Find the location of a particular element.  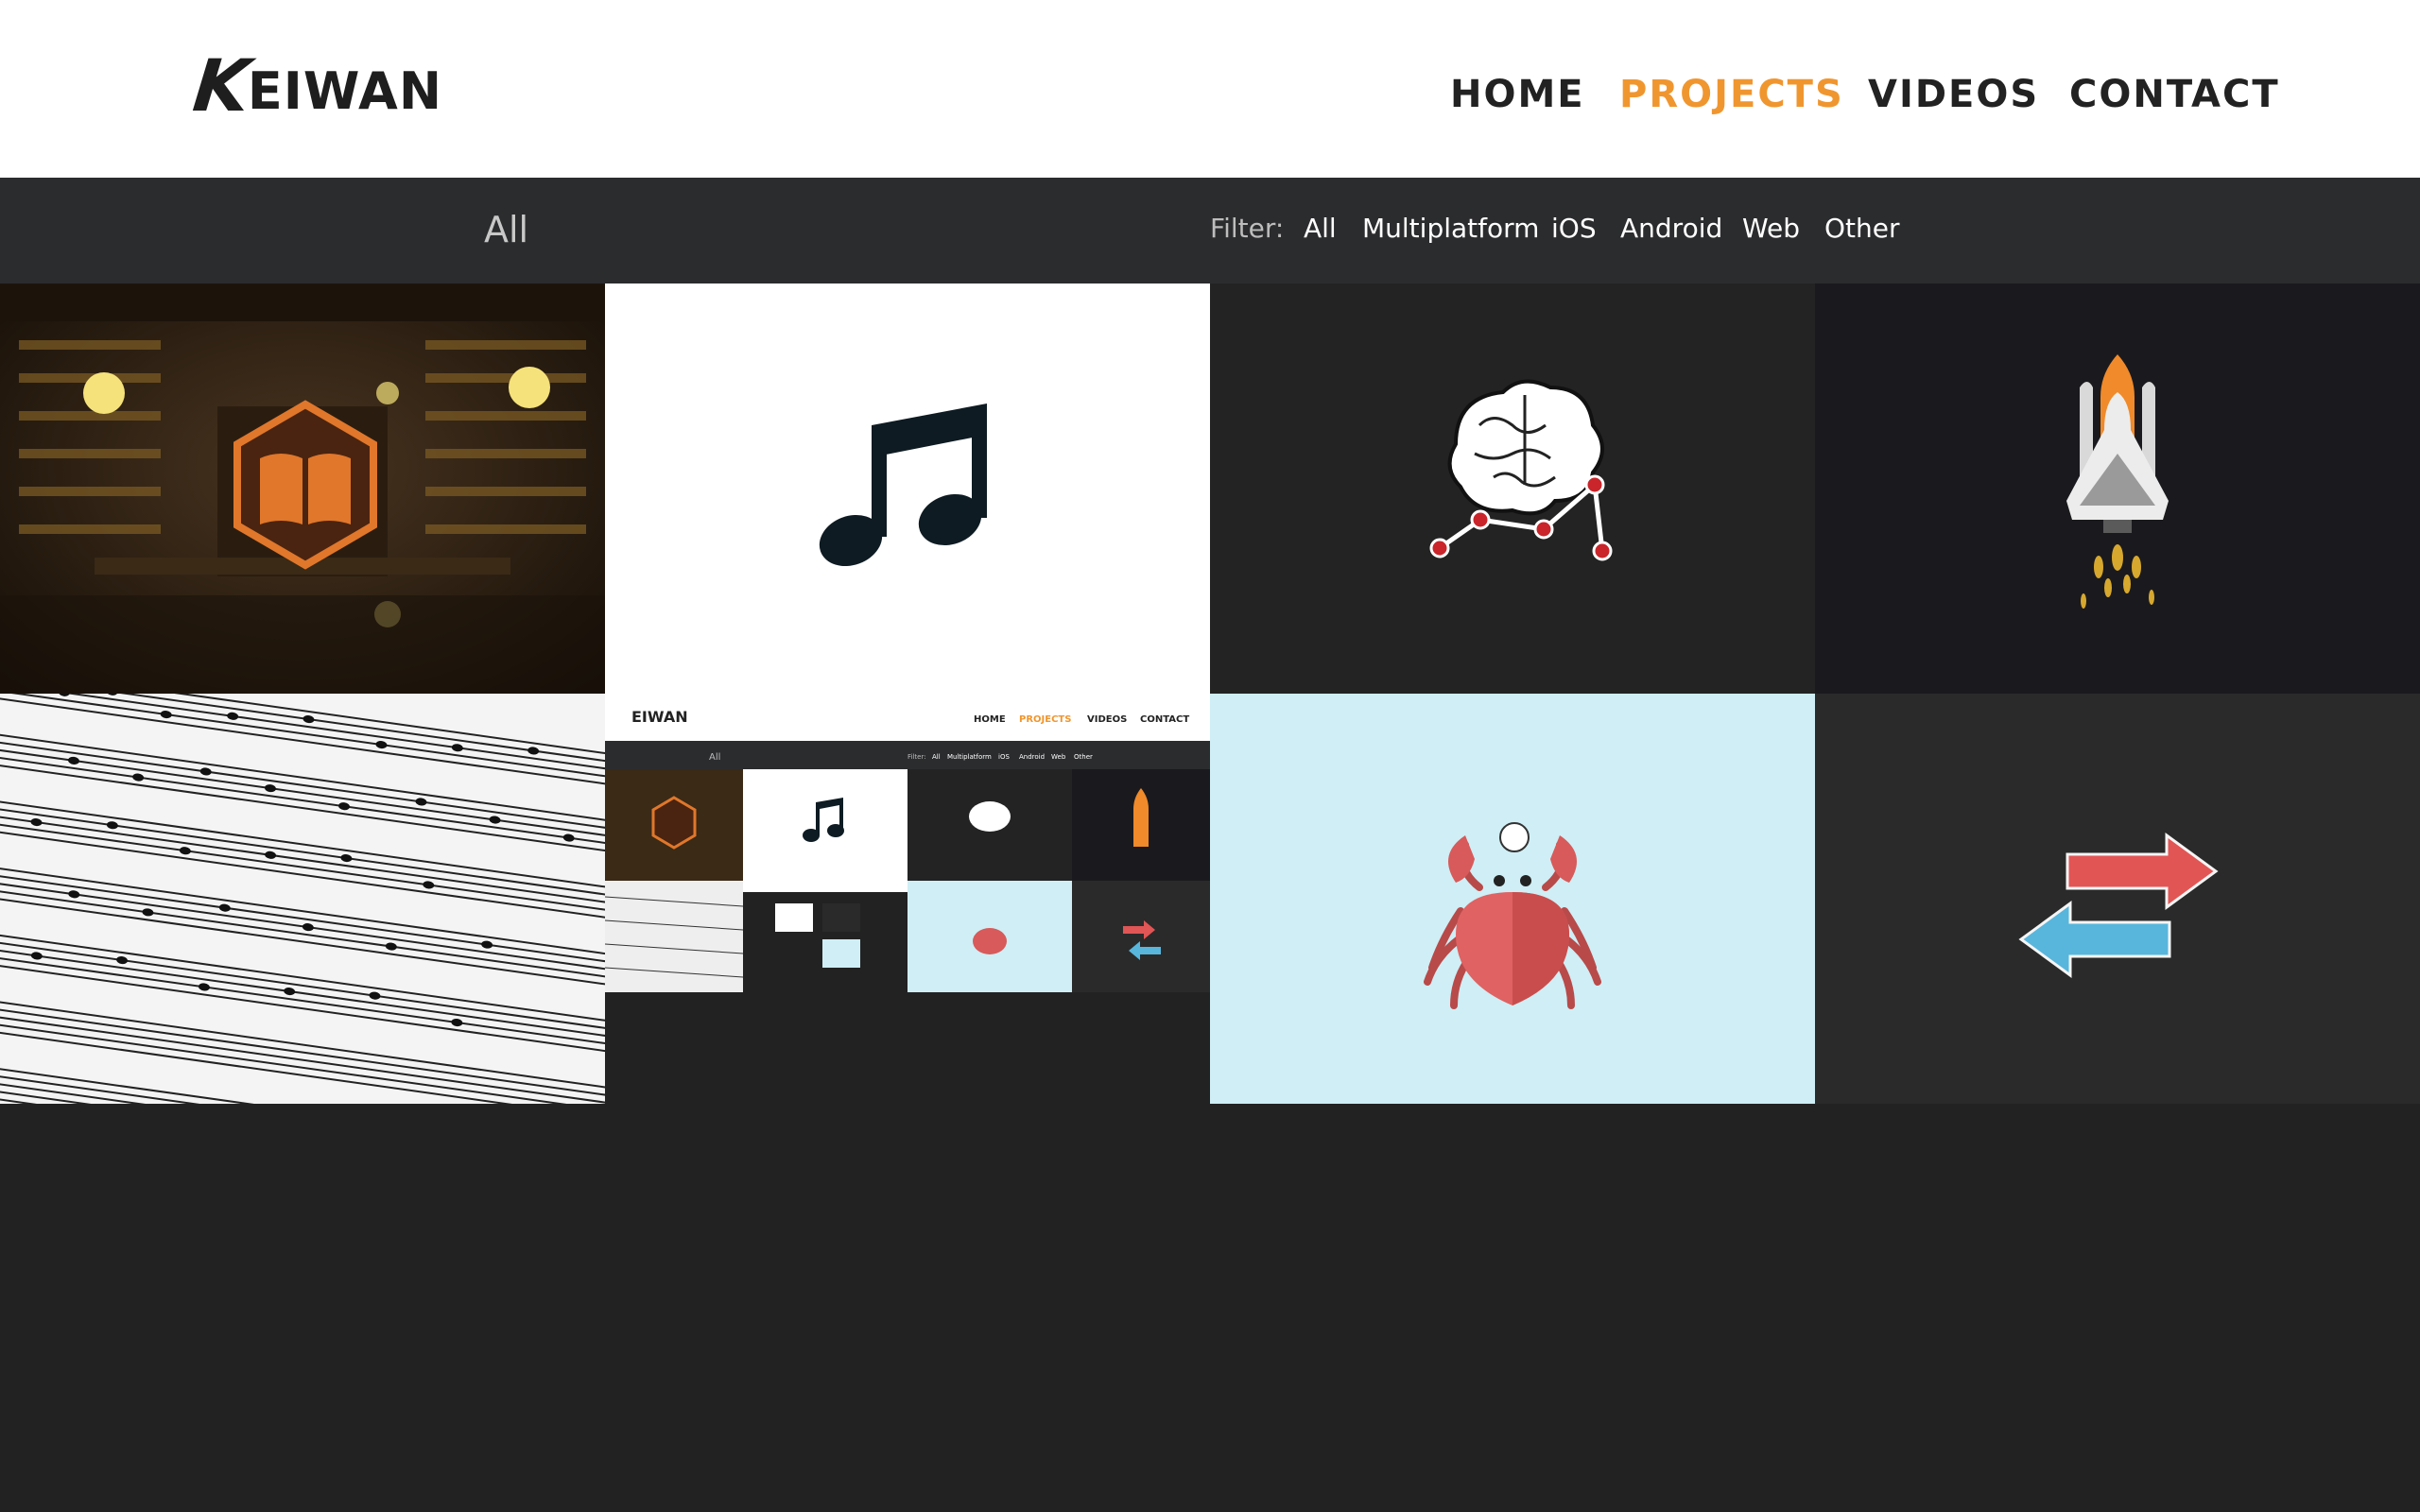

filter-ios: iOS is located at coordinates (1574, 229).